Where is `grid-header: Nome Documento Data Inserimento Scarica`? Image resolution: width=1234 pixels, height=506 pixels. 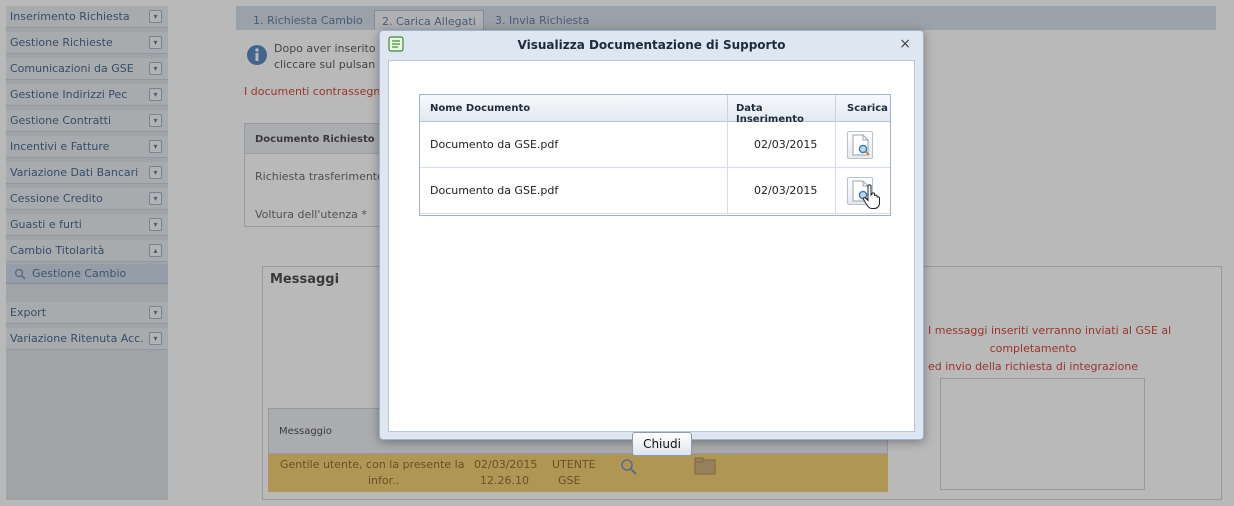 grid-header: Nome Documento Data Inserimento Scarica is located at coordinates (655, 110).